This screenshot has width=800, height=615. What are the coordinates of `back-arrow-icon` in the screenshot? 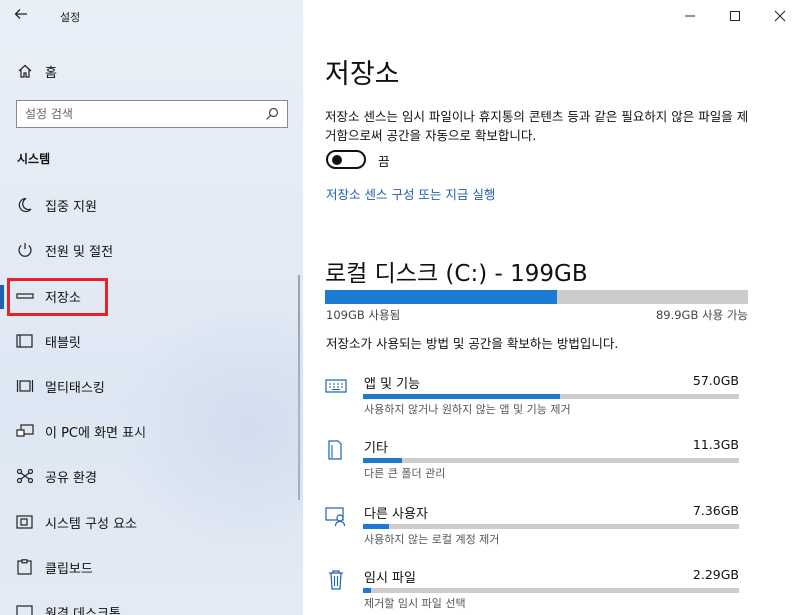 It's located at (20, 14).